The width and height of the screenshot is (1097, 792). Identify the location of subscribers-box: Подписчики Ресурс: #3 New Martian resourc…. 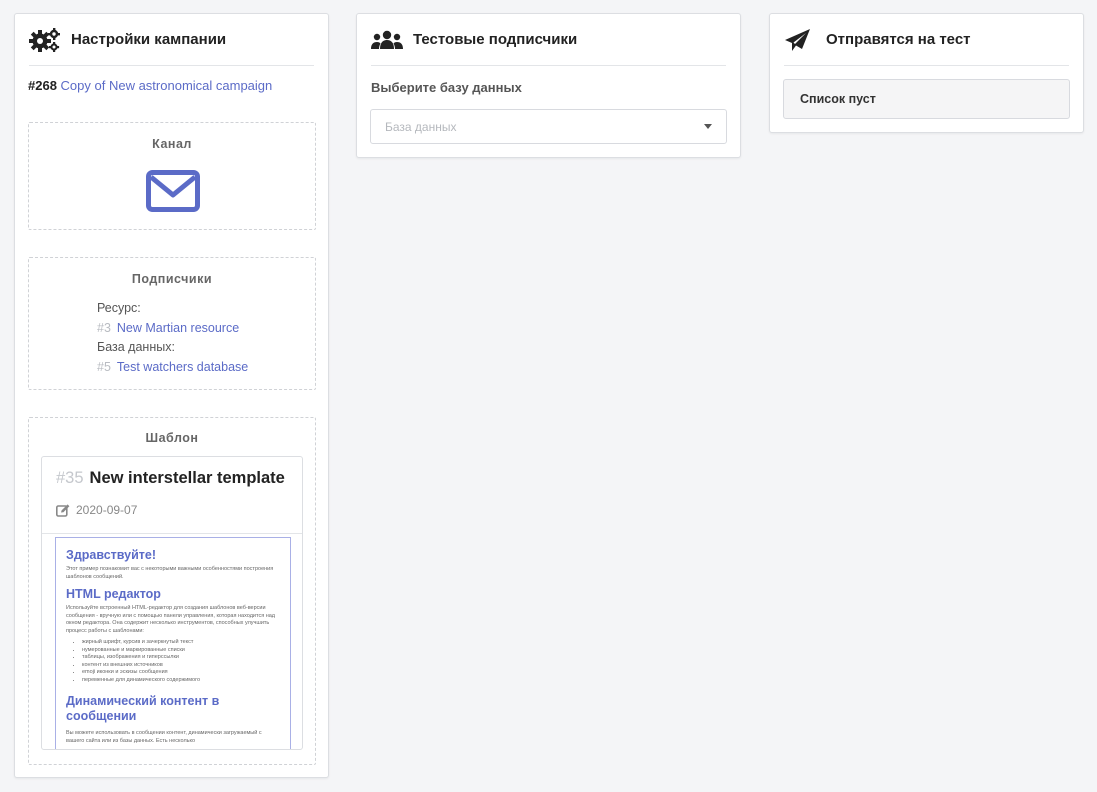
(172, 323).